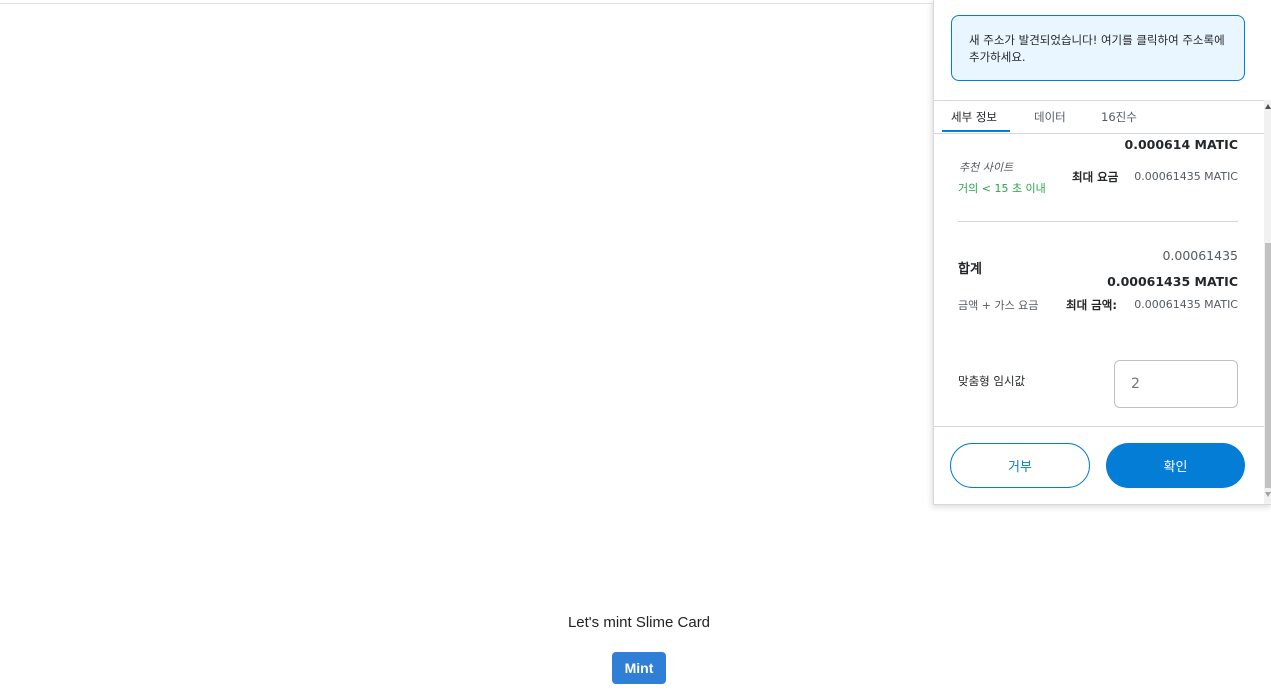 The height and width of the screenshot is (697, 1271). Describe the element at coordinates (1200, 255) in the screenshot. I see `total-plain-value: 0.00061435` at that location.